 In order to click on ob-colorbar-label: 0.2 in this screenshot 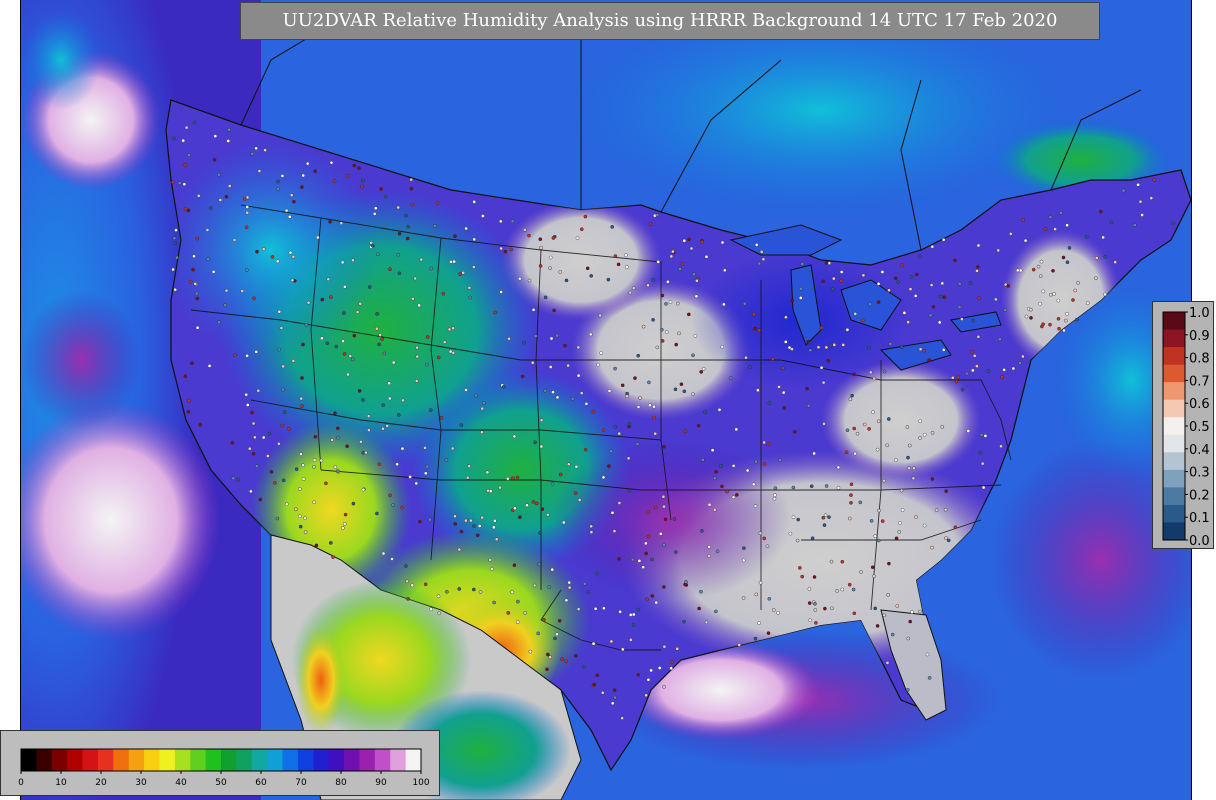, I will do `click(1199, 495)`.